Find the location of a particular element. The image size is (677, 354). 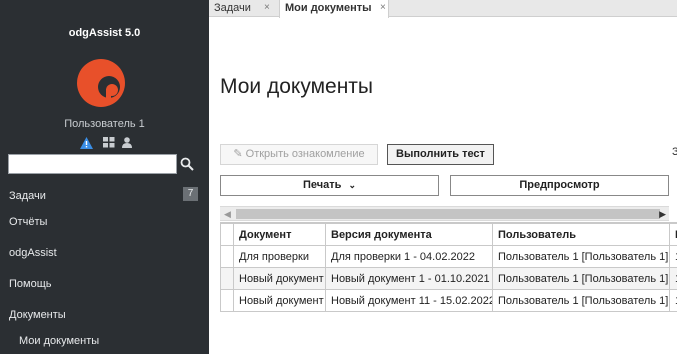

scroll-left-icon: ◀ is located at coordinates (227, 214).